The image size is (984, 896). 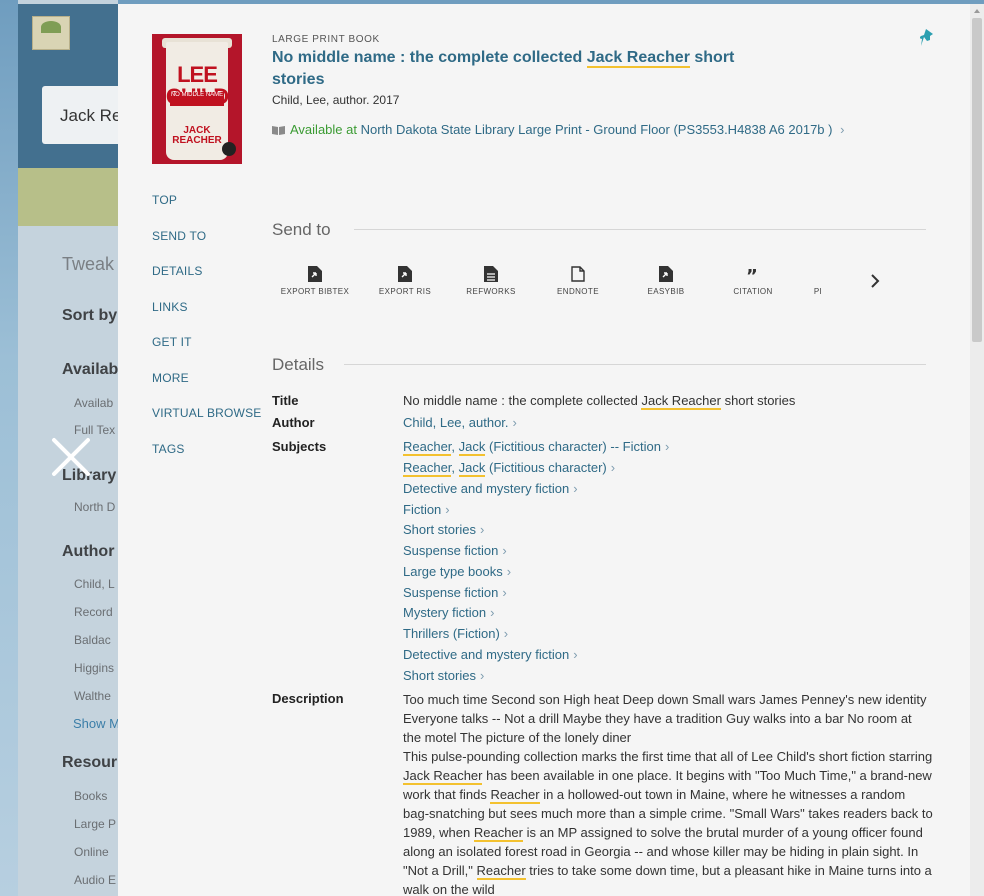 I want to click on record-type: LARGE PRINT BOOK, so click(x=326, y=39).